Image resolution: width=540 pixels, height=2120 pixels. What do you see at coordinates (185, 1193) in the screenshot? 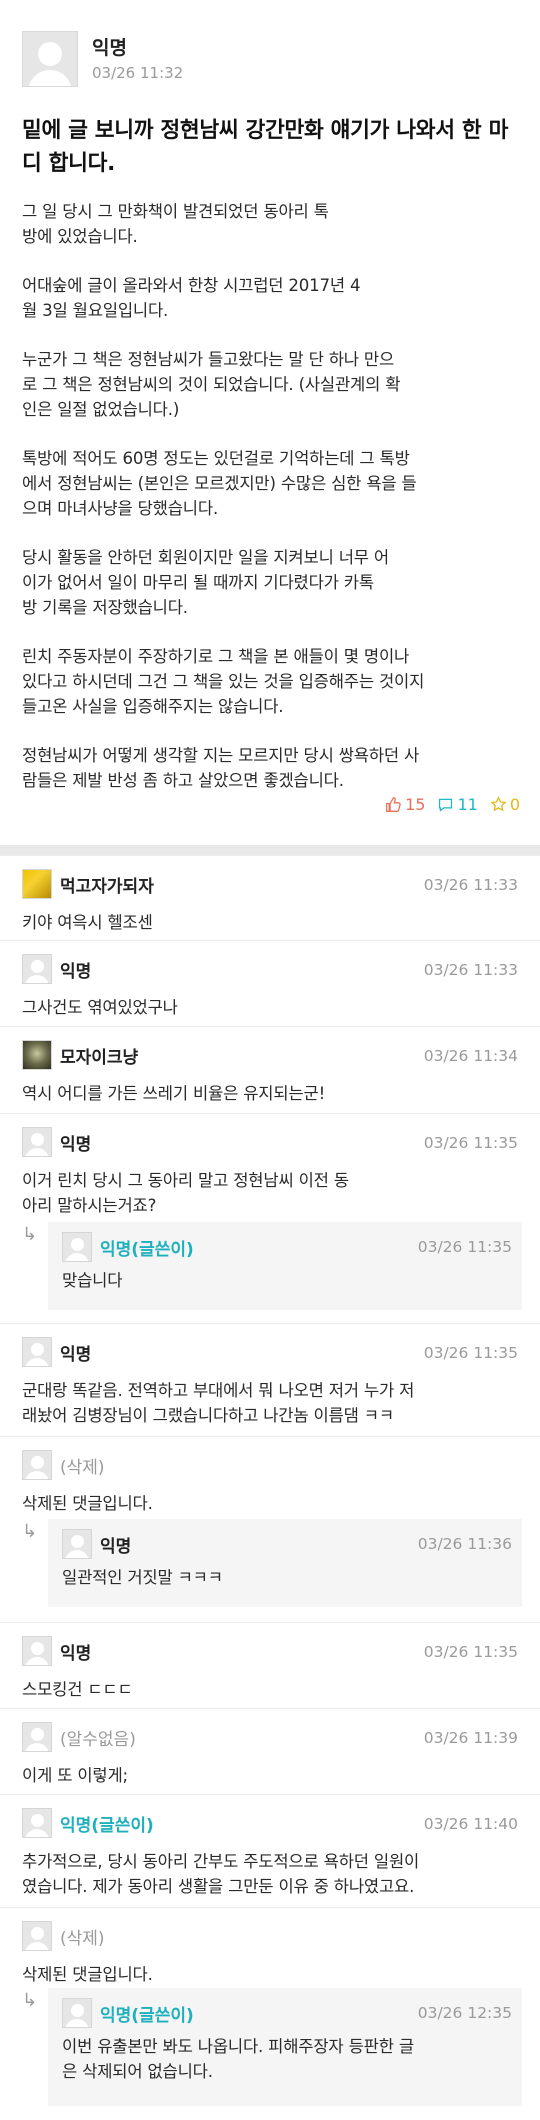
I see `comment-text: 이거 린치 당시 그 동아리 말고 정현남씨 이전 동 아리 말하시는거죠?` at bounding box center [185, 1193].